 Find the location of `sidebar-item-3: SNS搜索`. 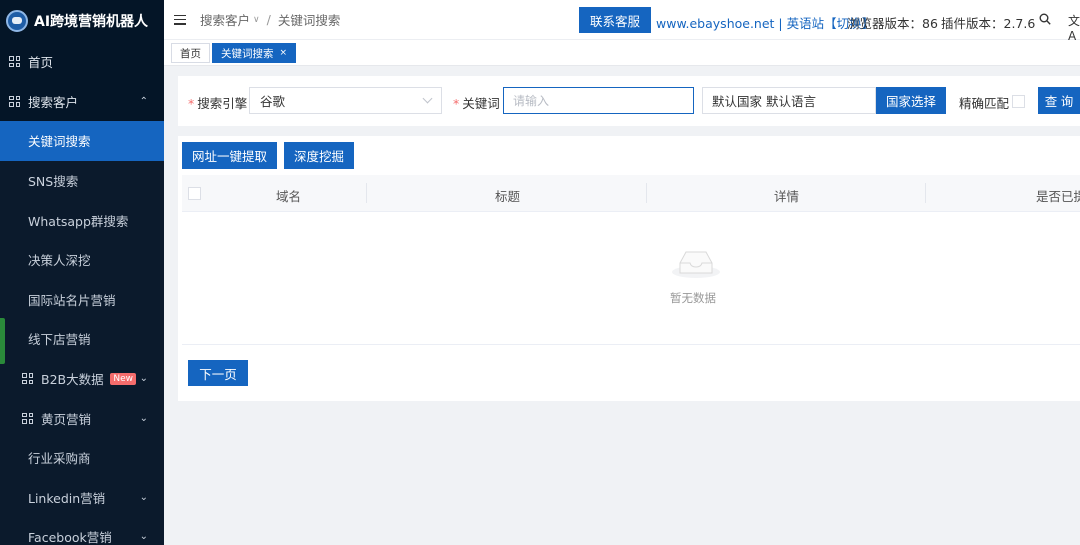

sidebar-item-3: SNS搜索 is located at coordinates (82, 180).